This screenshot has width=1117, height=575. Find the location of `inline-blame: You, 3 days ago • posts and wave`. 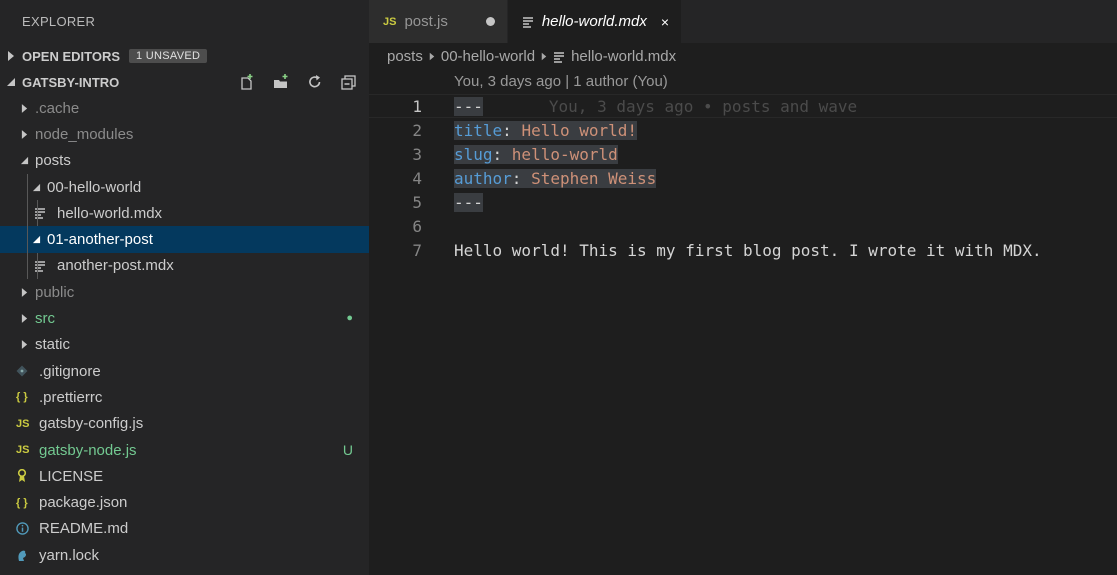

inline-blame: You, 3 days ago • posts and wave is located at coordinates (703, 106).